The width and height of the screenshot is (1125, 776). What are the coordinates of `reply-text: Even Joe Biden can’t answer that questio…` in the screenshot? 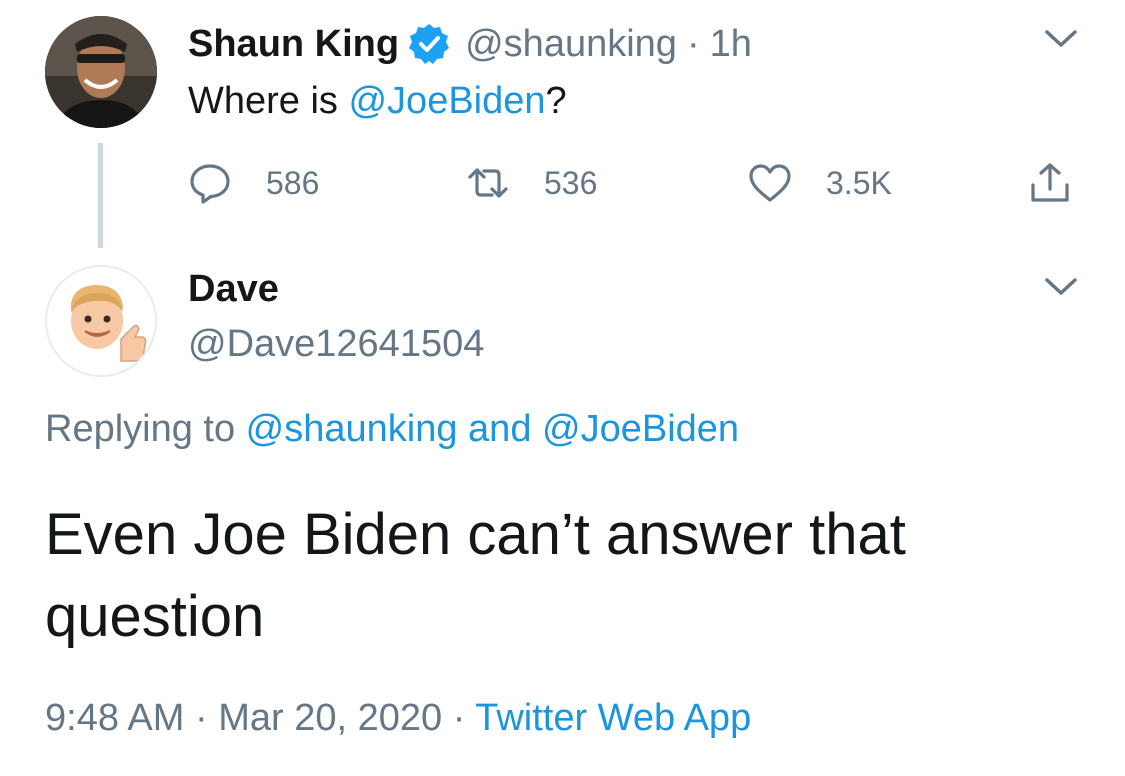 It's located at (475, 575).